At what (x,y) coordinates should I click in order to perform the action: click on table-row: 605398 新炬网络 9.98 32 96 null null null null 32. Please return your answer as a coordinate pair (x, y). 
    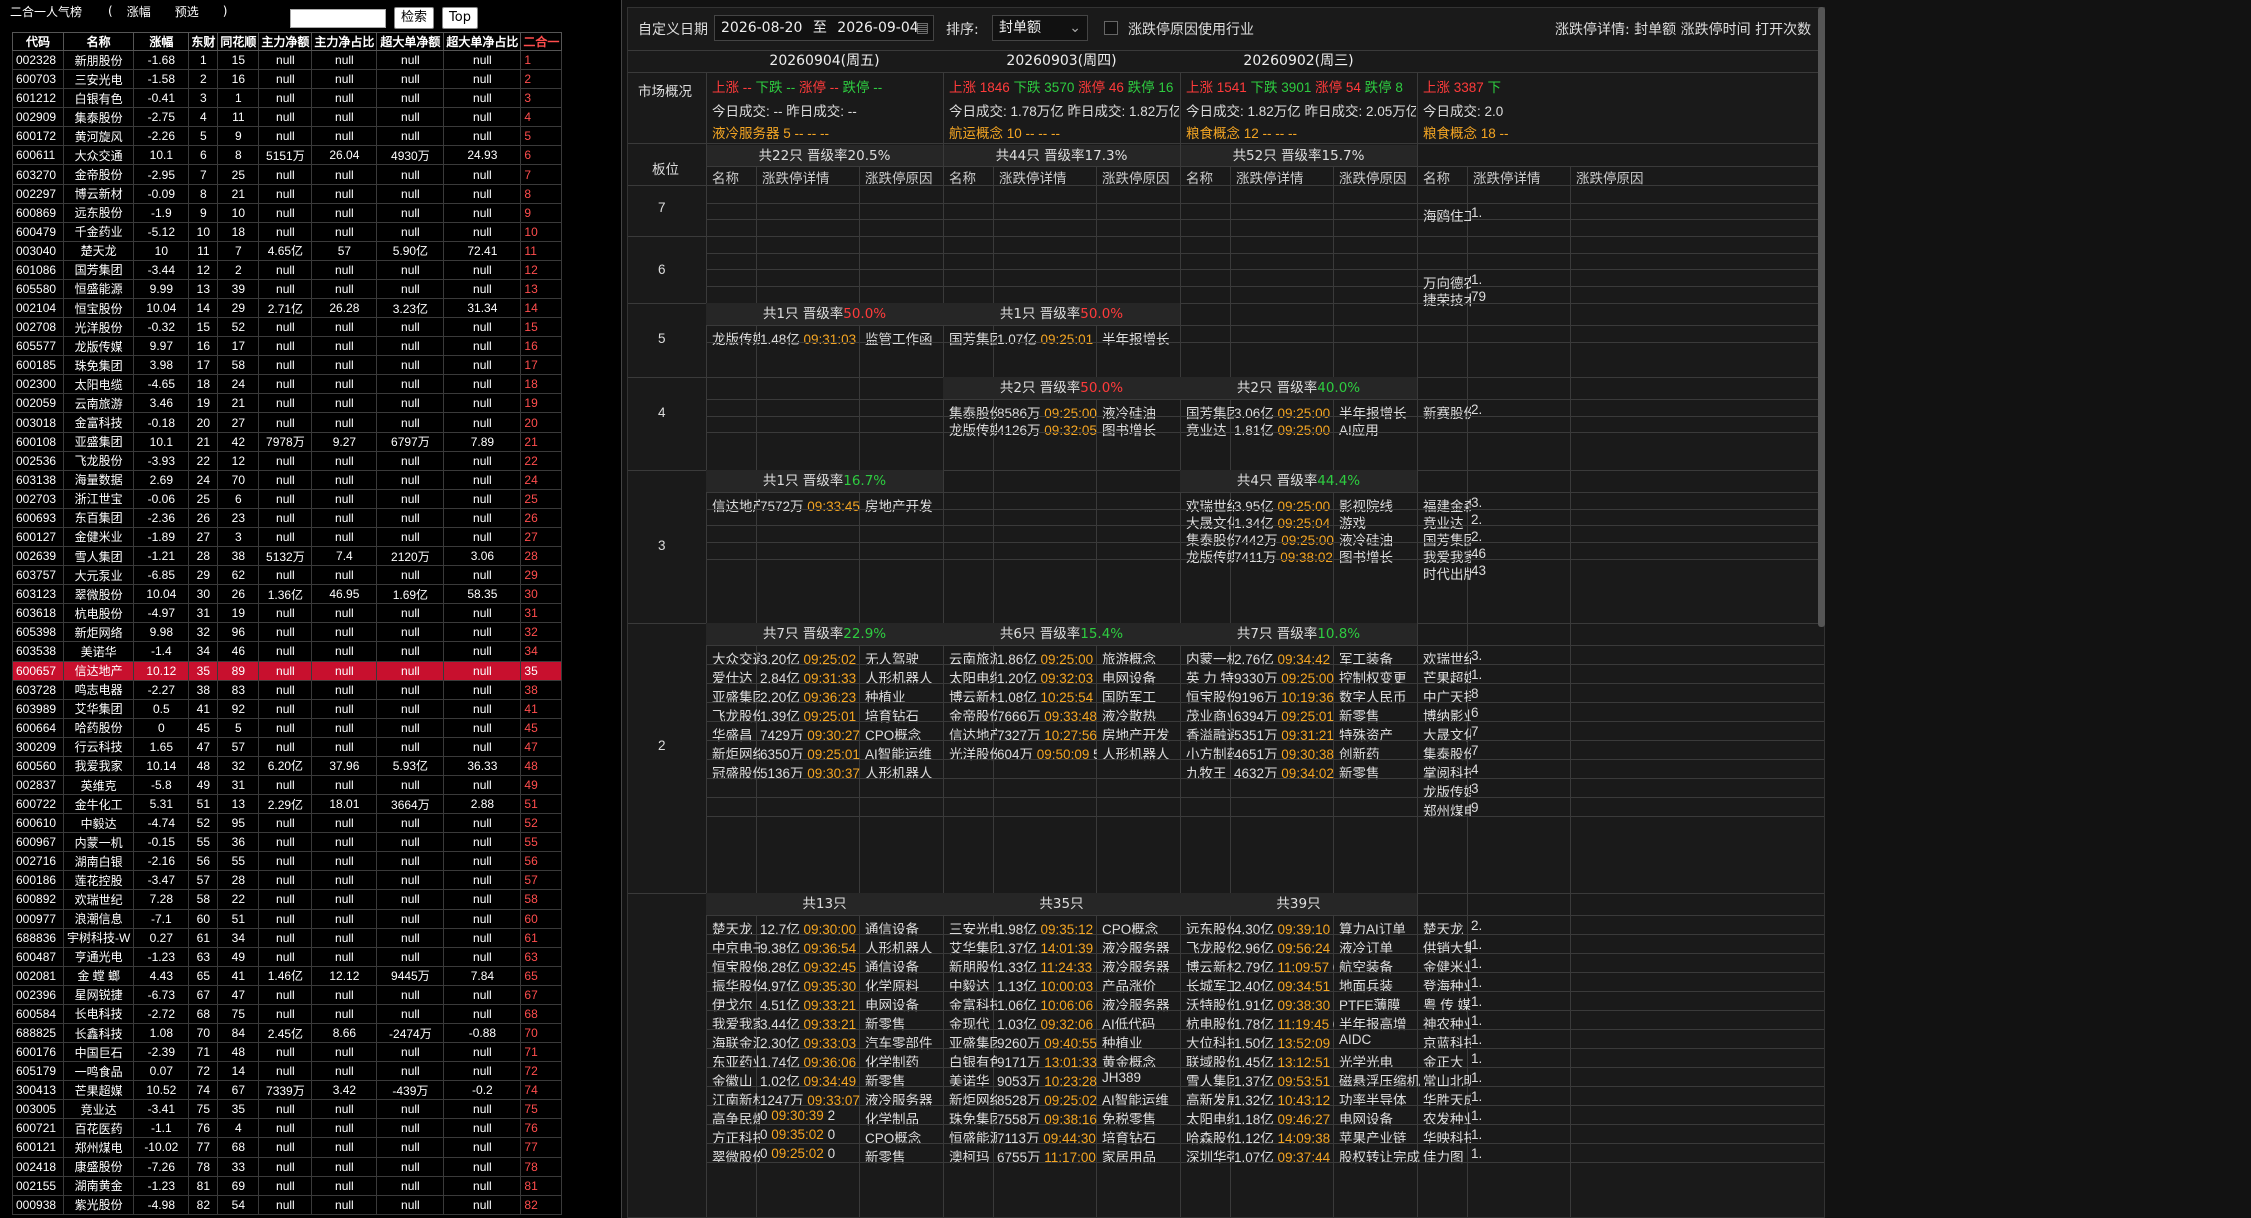
    Looking at the image, I should click on (287, 632).